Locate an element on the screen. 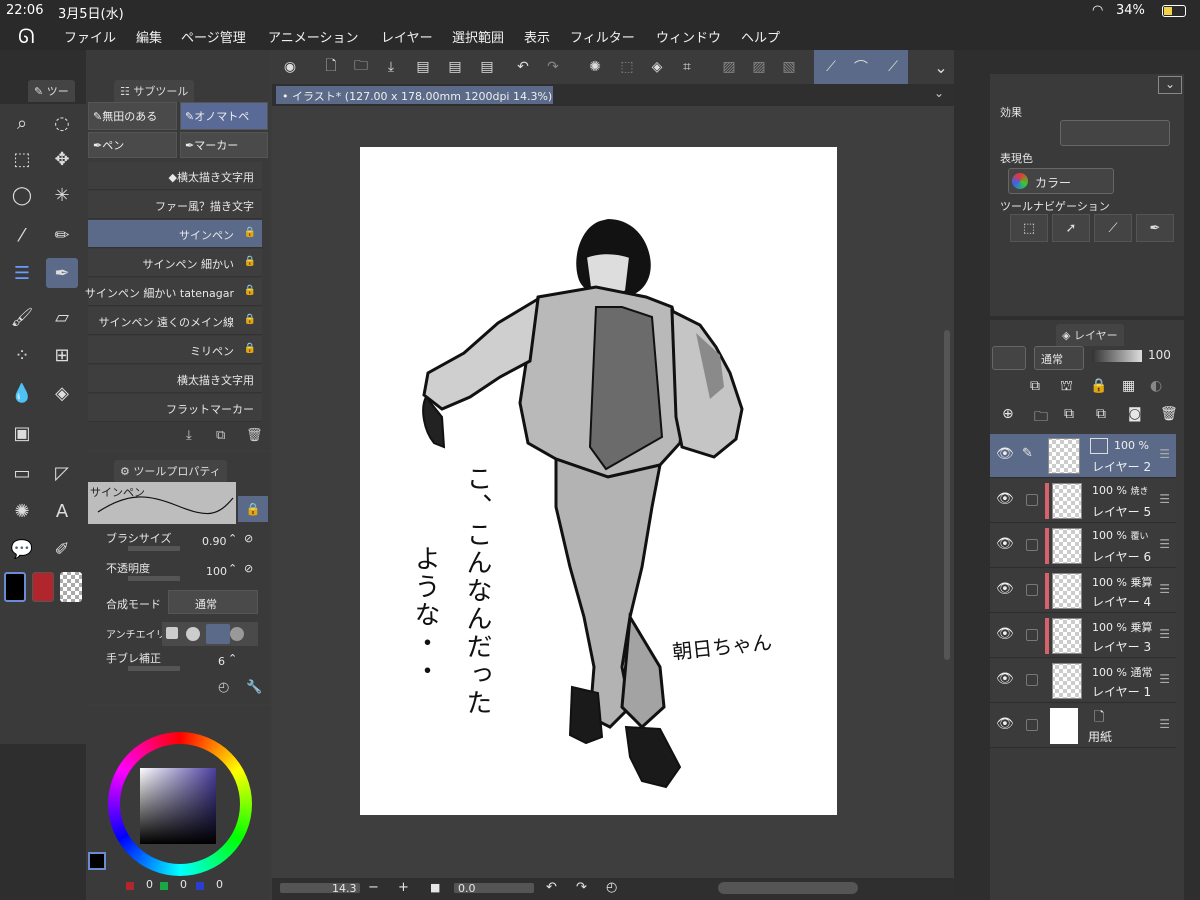 Image resolution: width=1200 pixels, height=900 pixels. sub-color-swatch is located at coordinates (43, 587).